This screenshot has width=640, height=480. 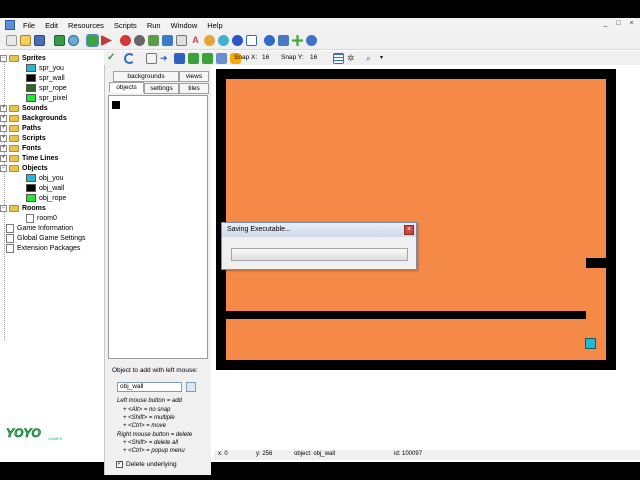 I want to click on create-object-icon, so click(x=223, y=40).